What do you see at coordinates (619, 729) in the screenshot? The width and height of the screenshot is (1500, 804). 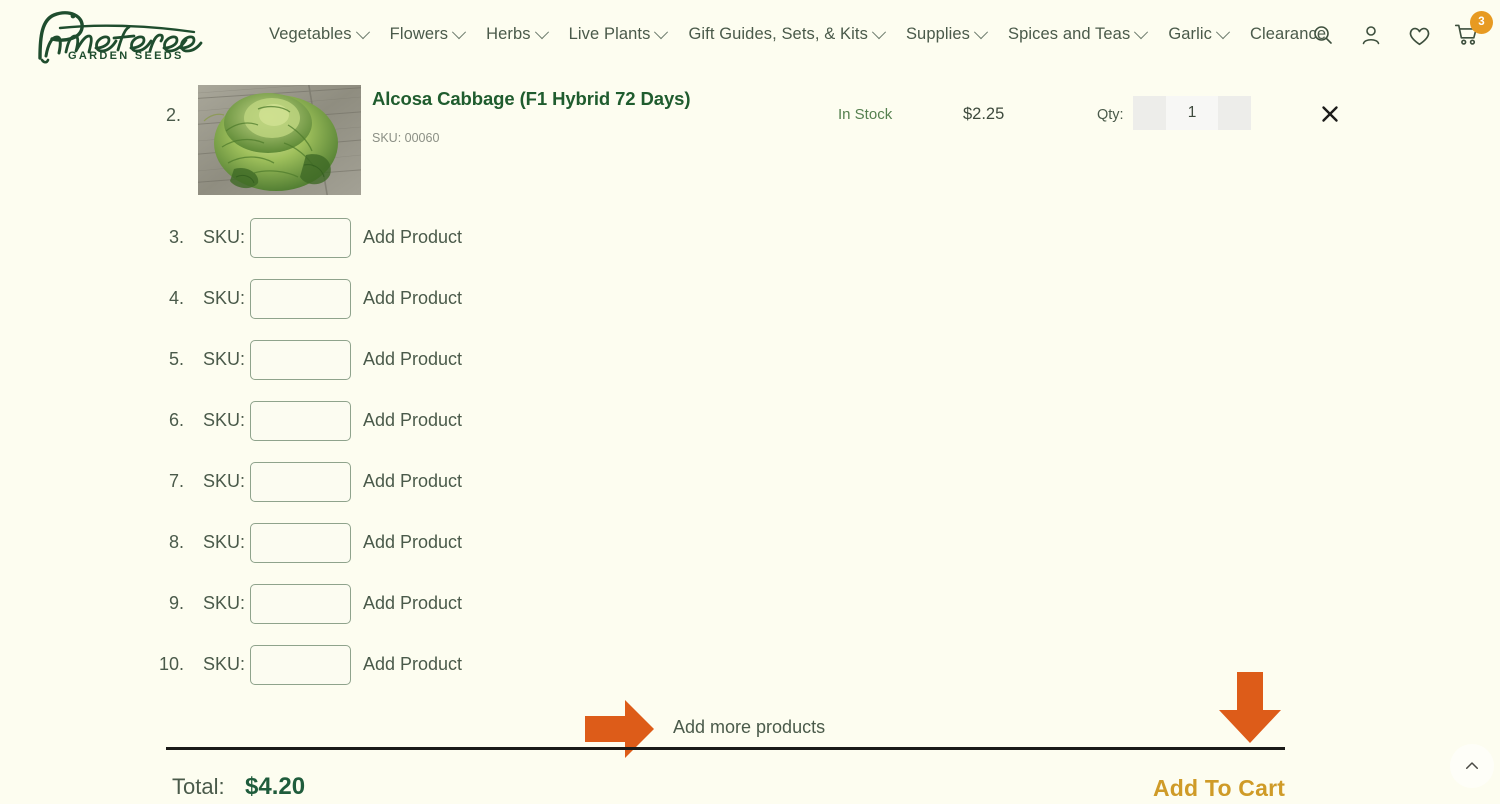 I see `arrow-right-icon` at bounding box center [619, 729].